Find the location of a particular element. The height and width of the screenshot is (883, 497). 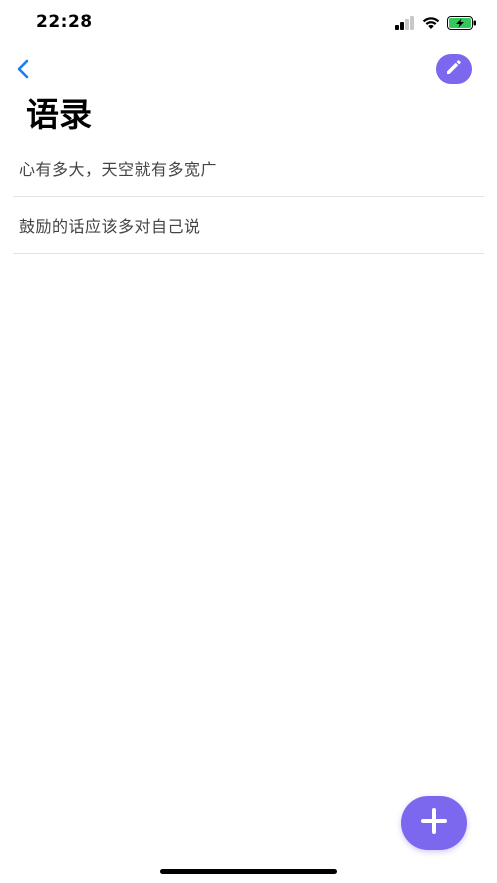

list-item: 心有多大，天空就有多宽广 is located at coordinates (248, 168).